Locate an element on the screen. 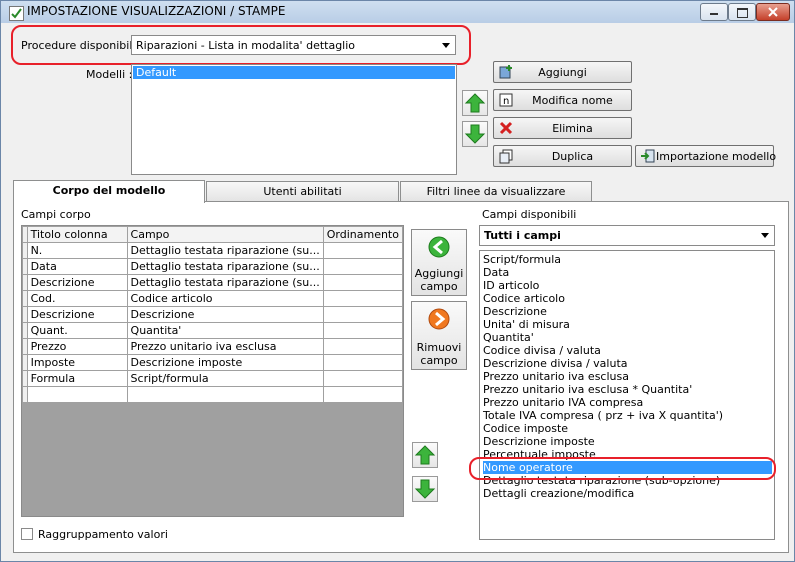 The height and width of the screenshot is (562, 795). elimina-button-label: Elimina is located at coordinates (572, 128).